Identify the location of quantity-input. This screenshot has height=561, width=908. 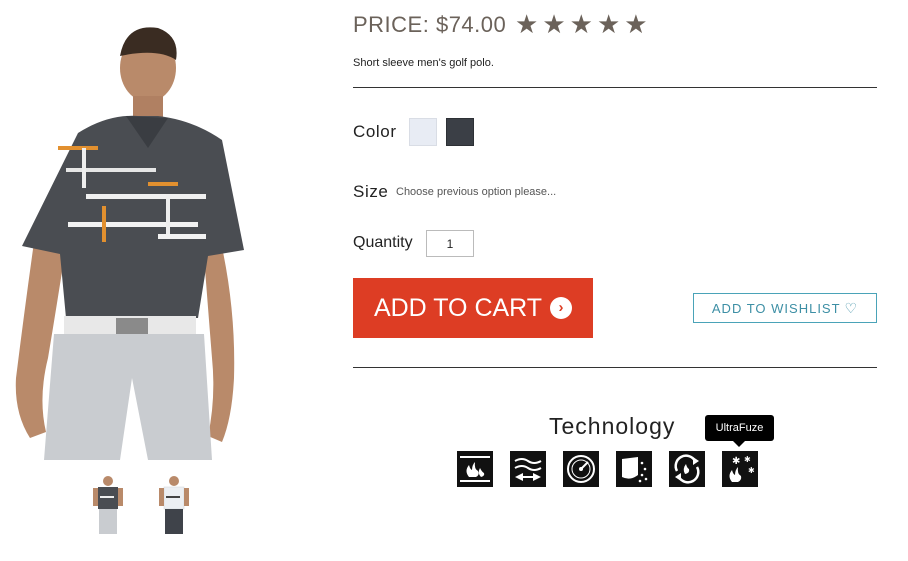
(450, 243).